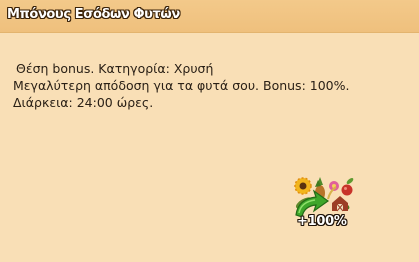  Describe the element at coordinates (322, 221) in the screenshot. I see `bonus-percentage-label: +100%` at that location.